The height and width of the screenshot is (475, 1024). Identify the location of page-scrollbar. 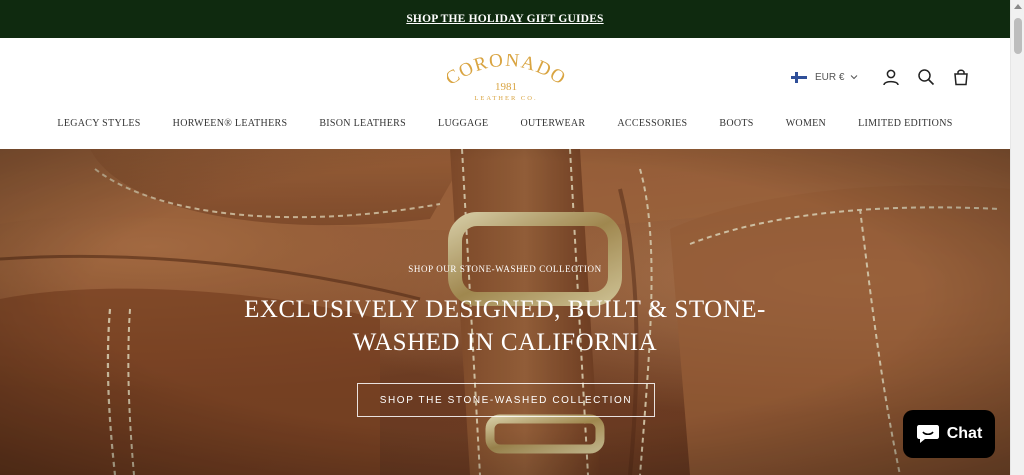
(1017, 237).